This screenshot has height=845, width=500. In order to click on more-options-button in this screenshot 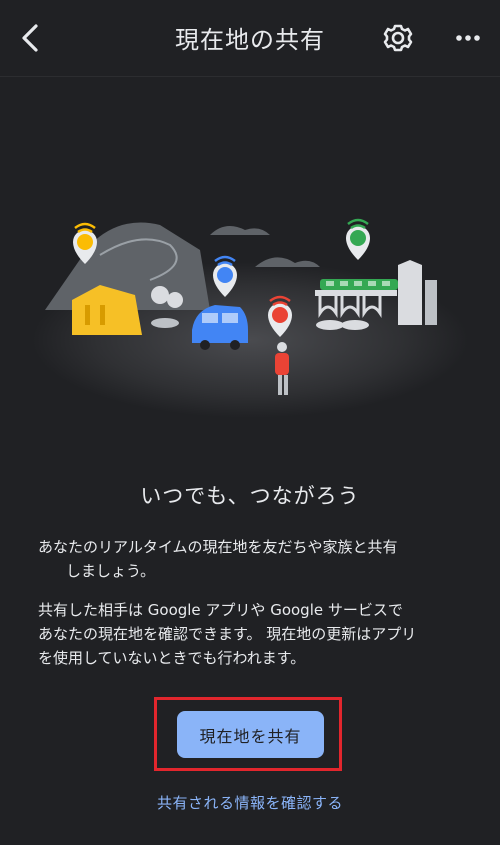, I will do `click(468, 38)`.